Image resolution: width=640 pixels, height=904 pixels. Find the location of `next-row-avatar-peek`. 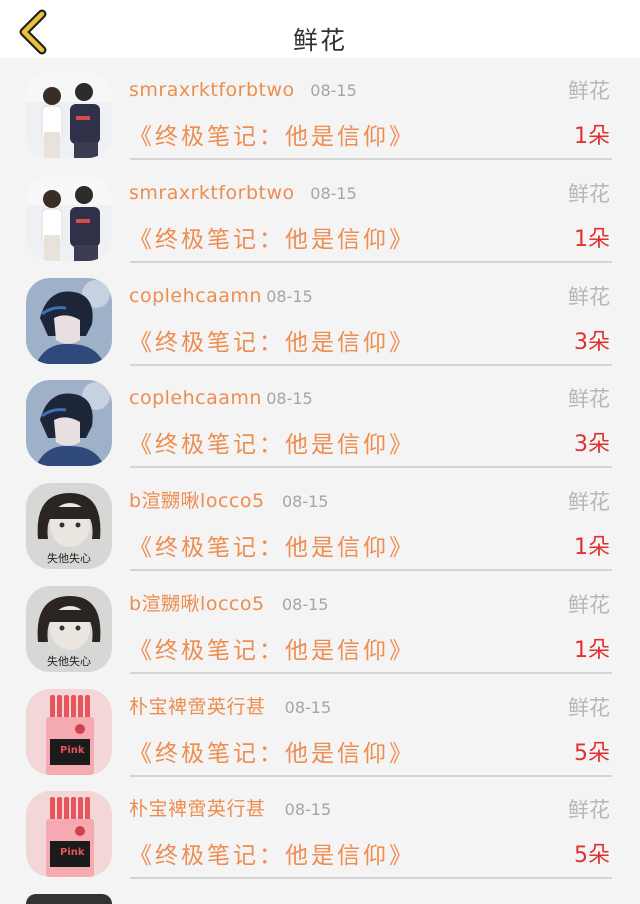

next-row-avatar-peek is located at coordinates (69, 899).